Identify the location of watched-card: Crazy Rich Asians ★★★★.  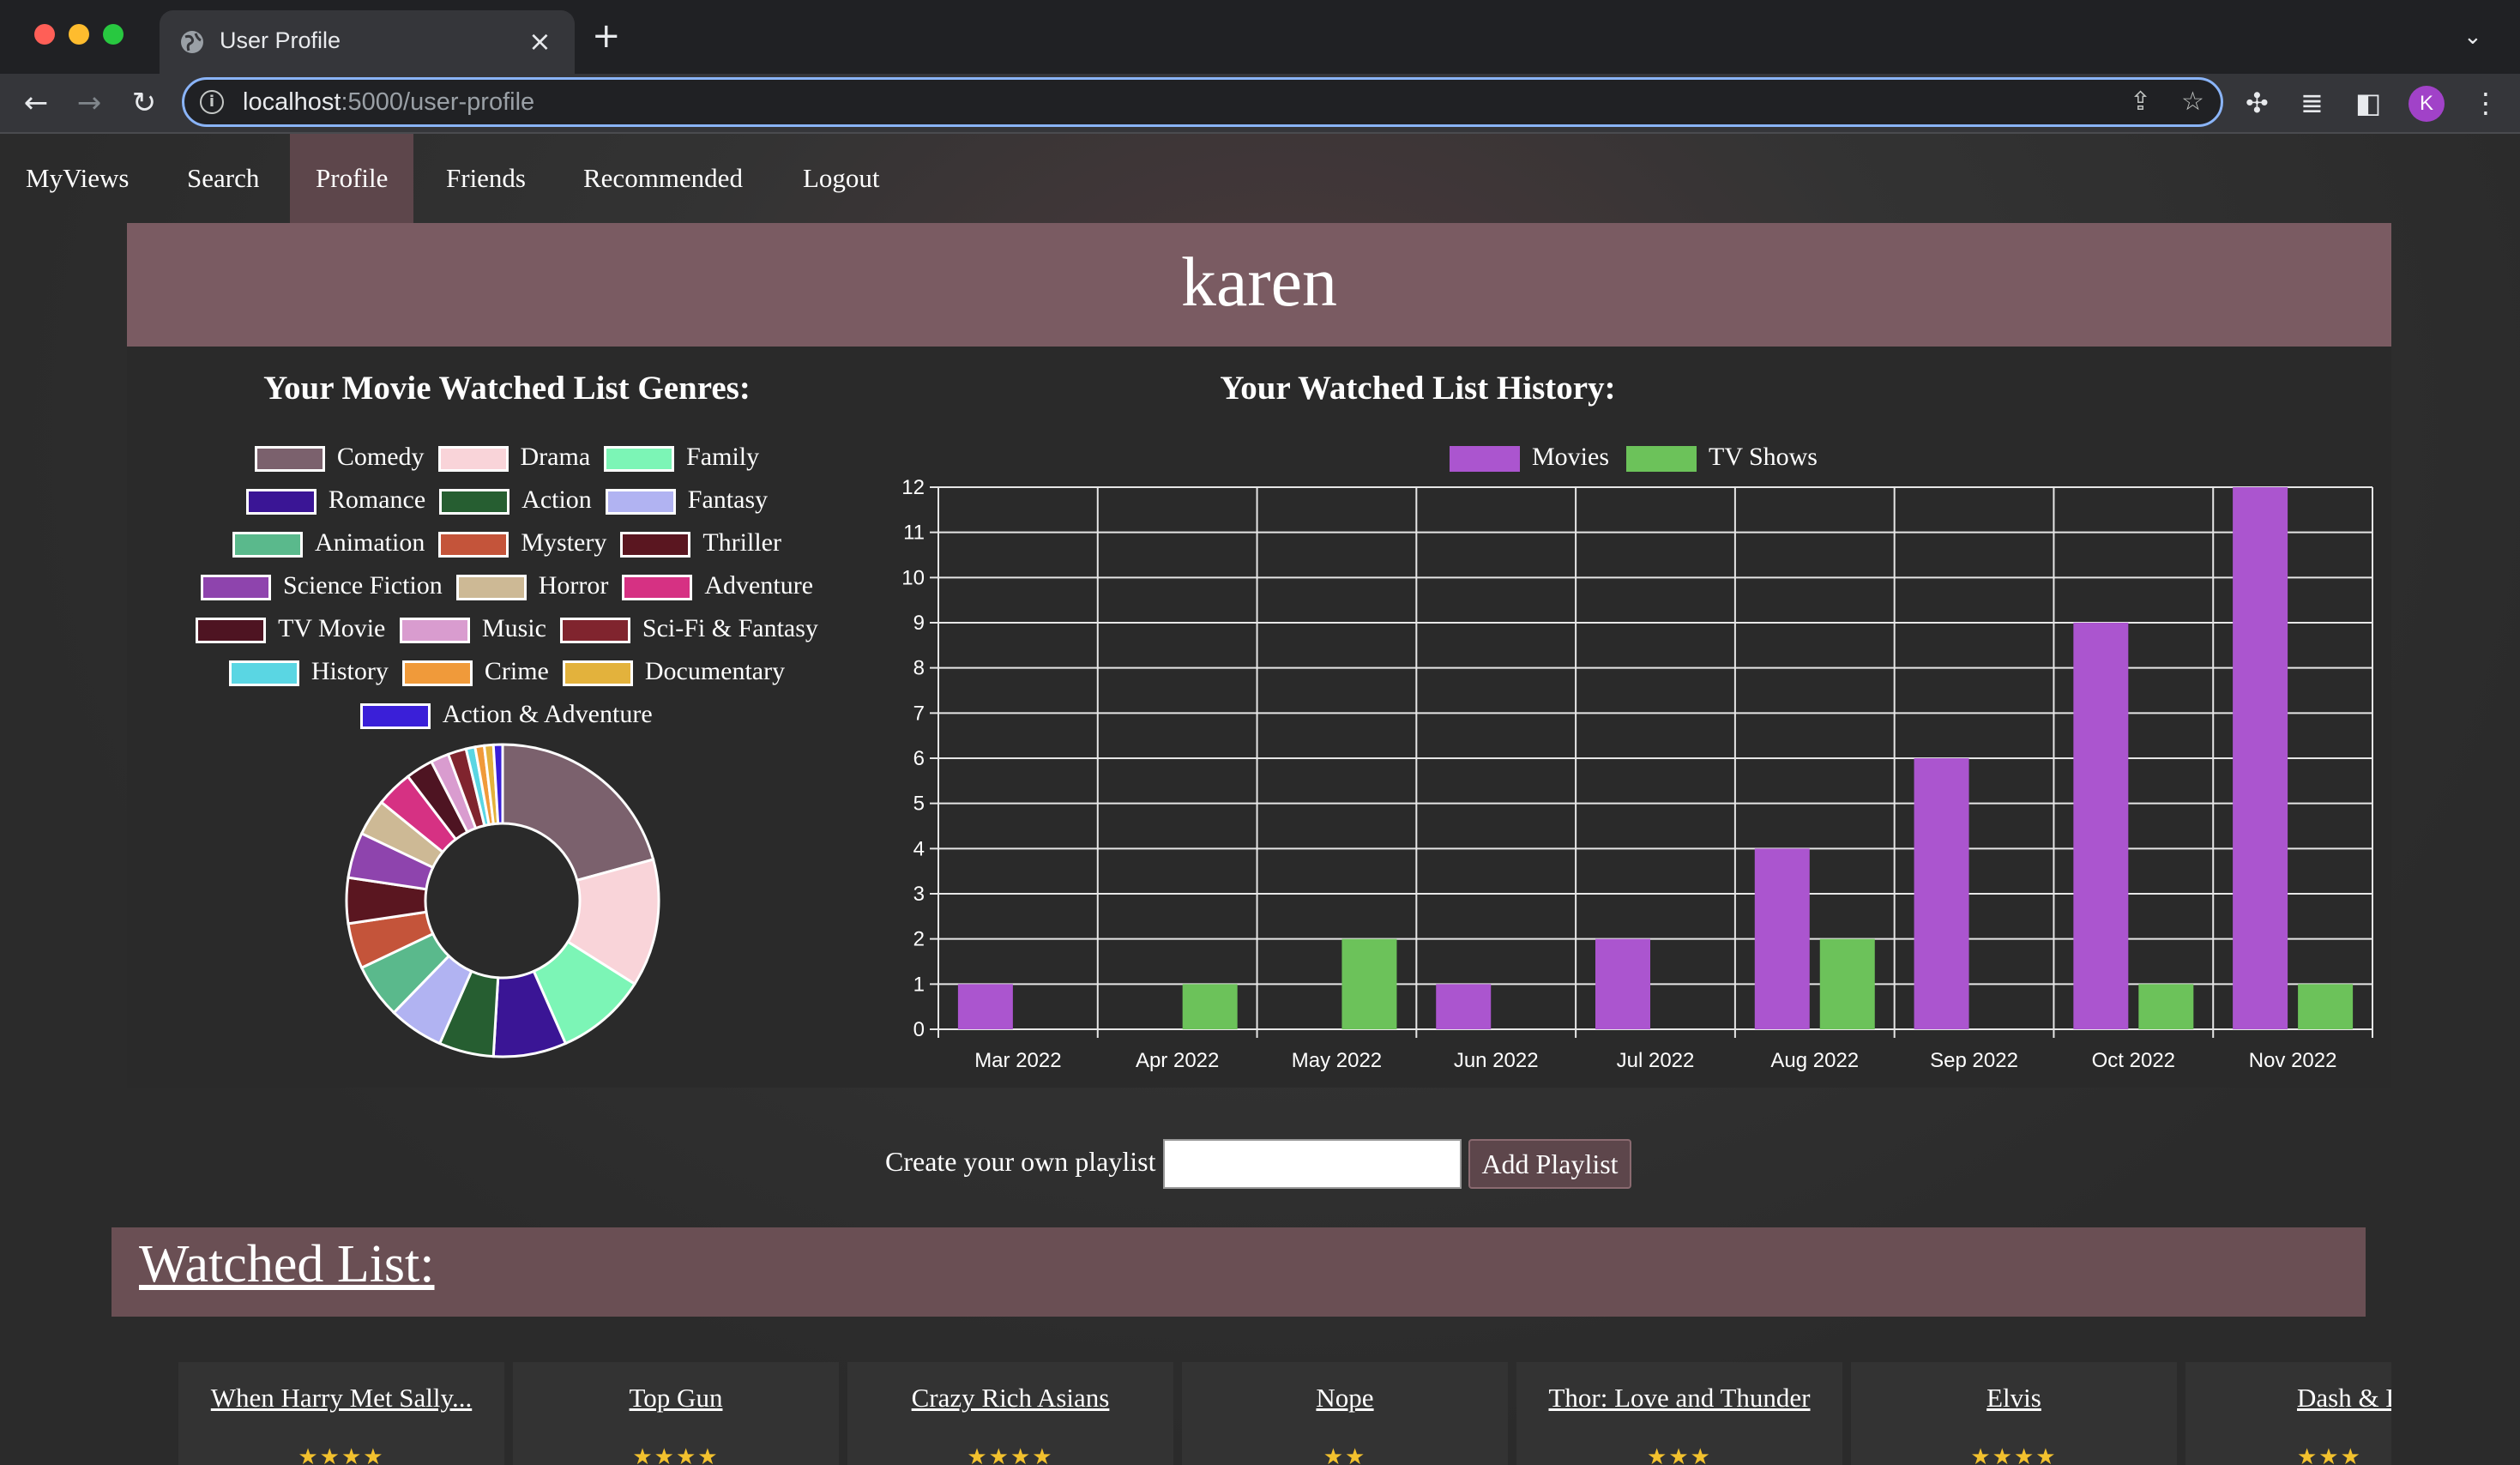
(1010, 1413).